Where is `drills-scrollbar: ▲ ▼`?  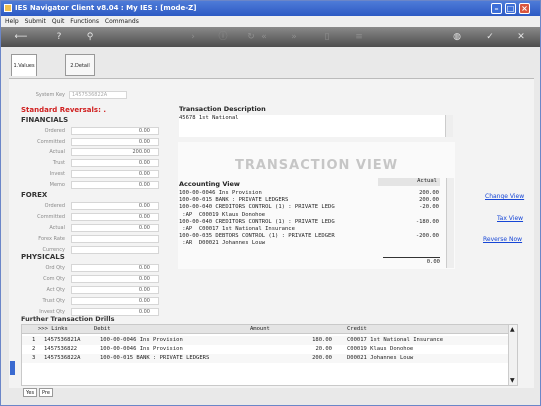 drills-scrollbar: ▲ ▼ is located at coordinates (512, 355).